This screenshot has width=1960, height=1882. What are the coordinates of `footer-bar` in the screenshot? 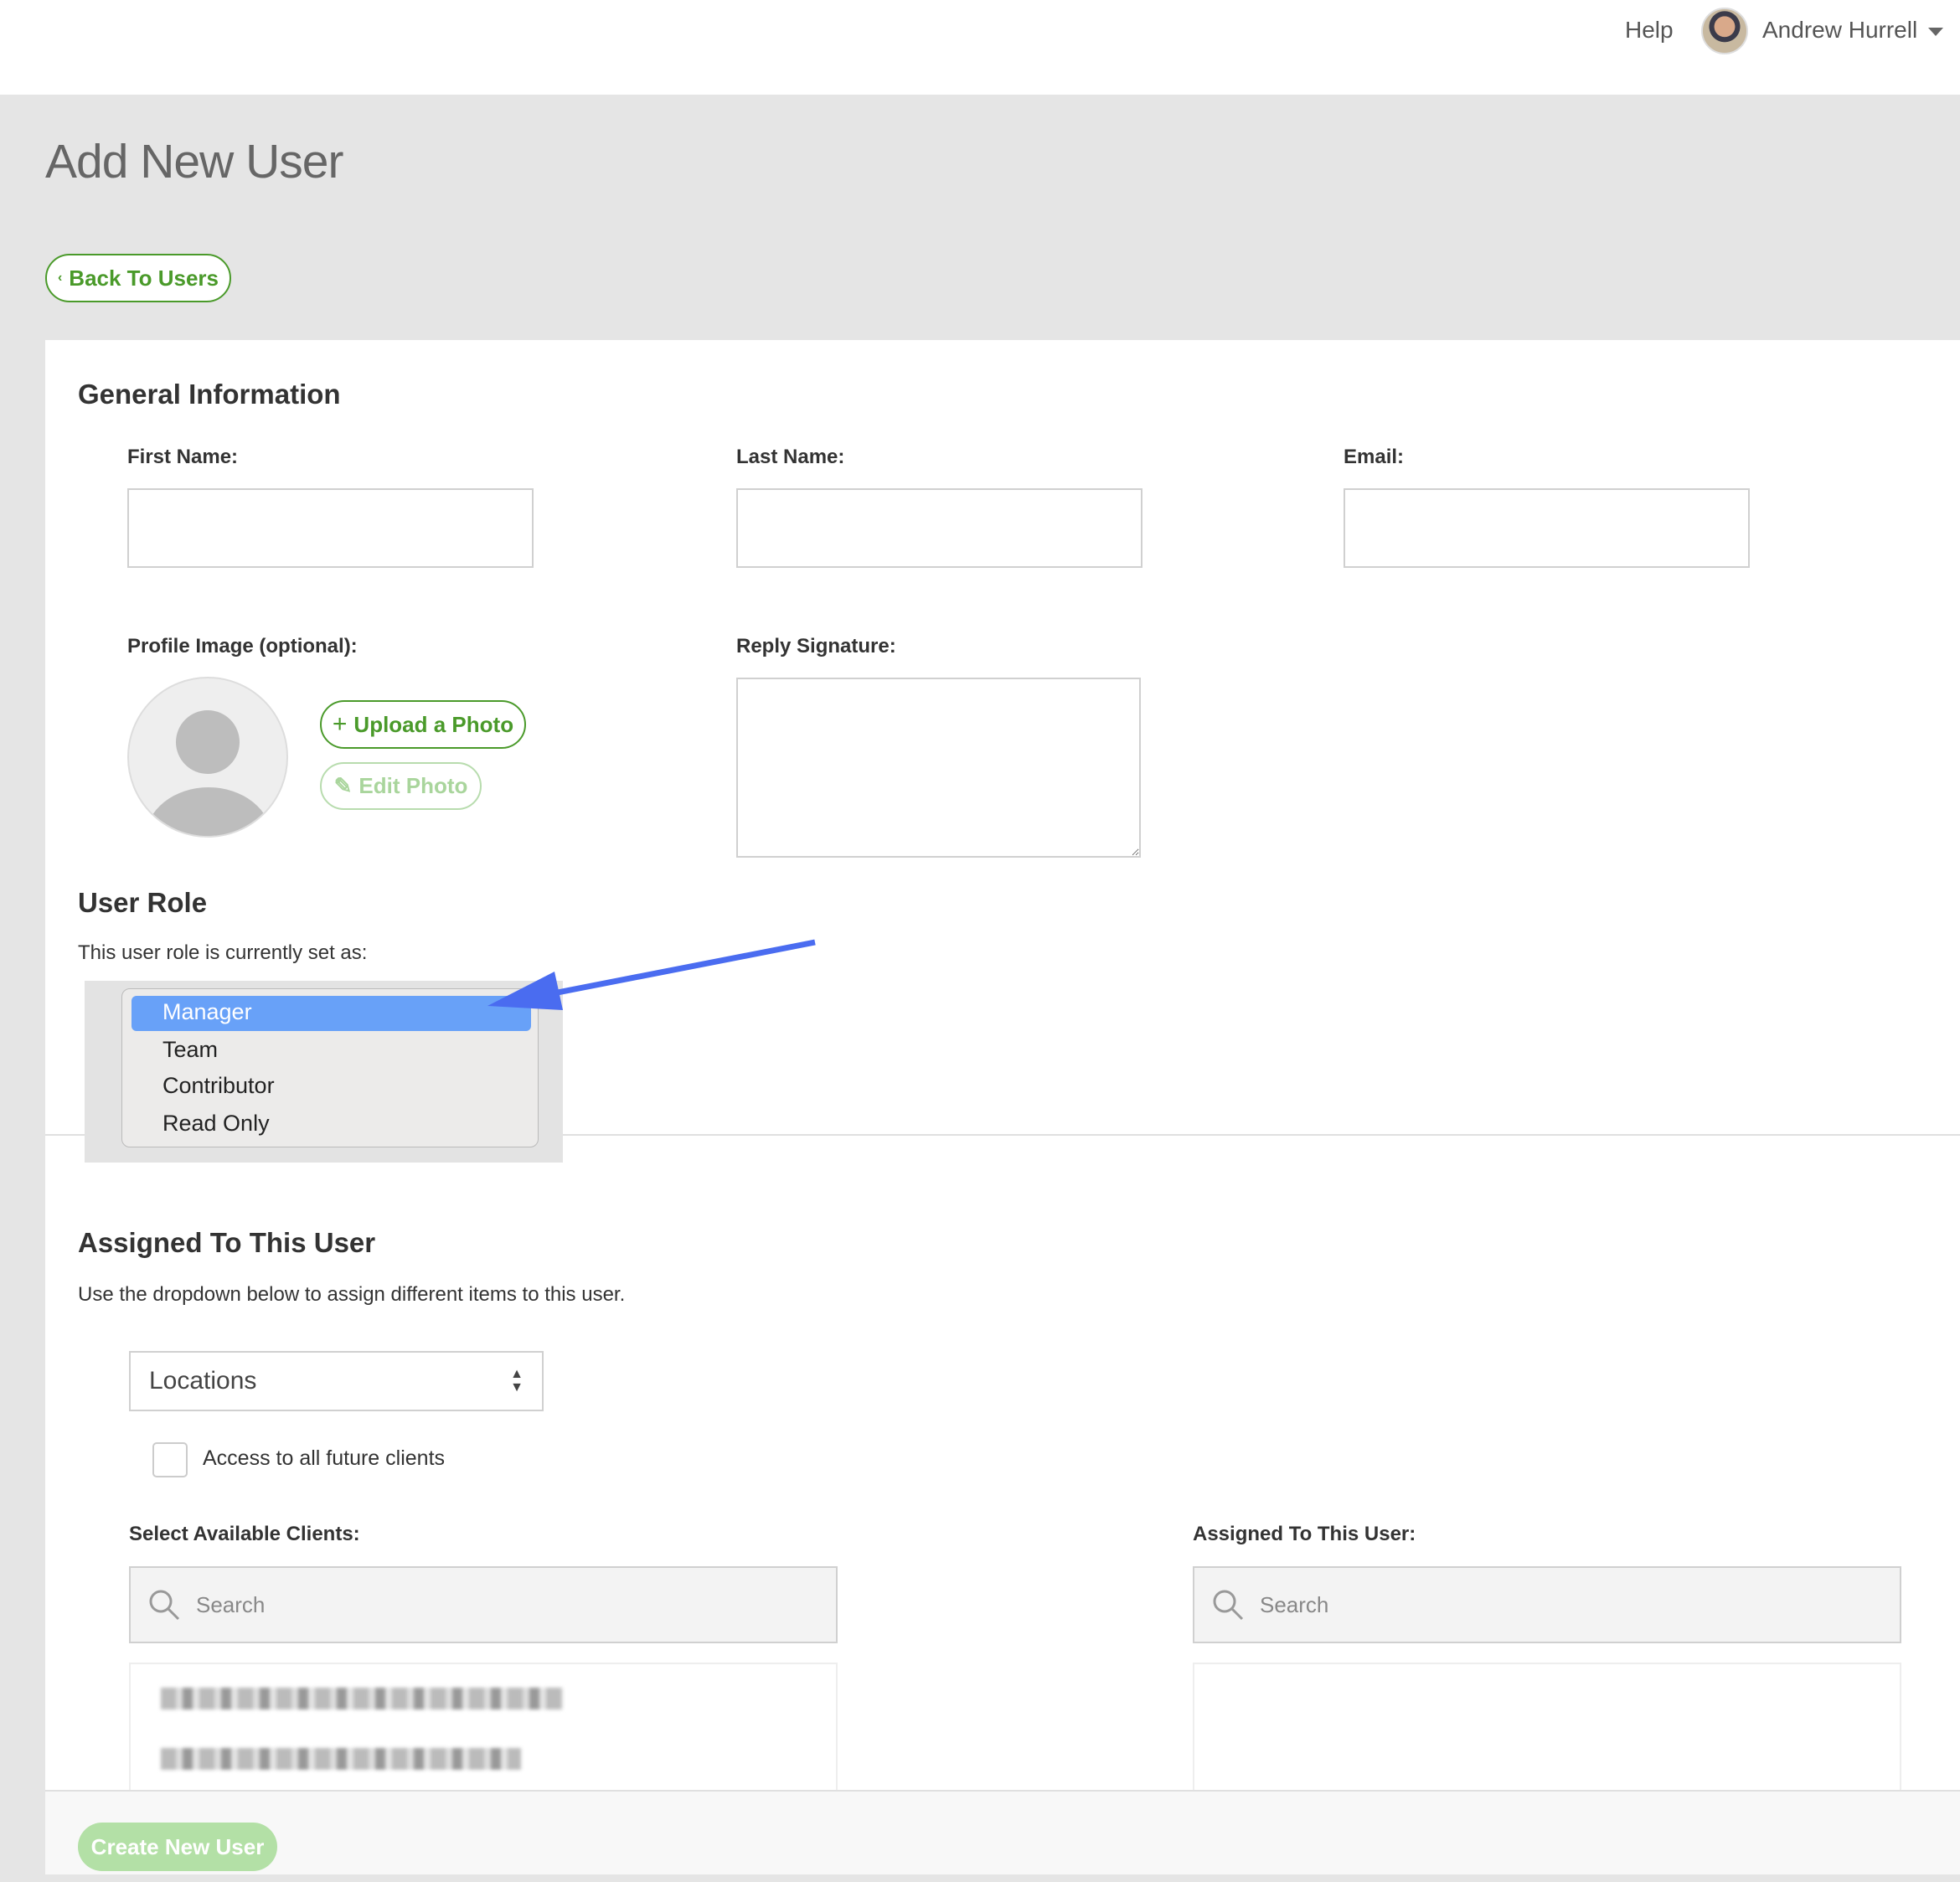 It's located at (1003, 1832).